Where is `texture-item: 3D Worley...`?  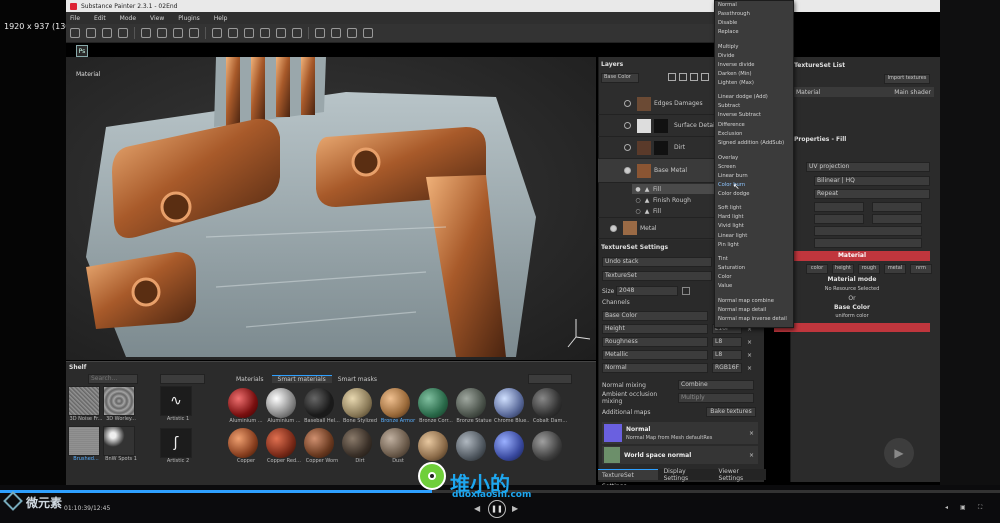
texture-item: 3D Worley... is located at coordinates (120, 404).